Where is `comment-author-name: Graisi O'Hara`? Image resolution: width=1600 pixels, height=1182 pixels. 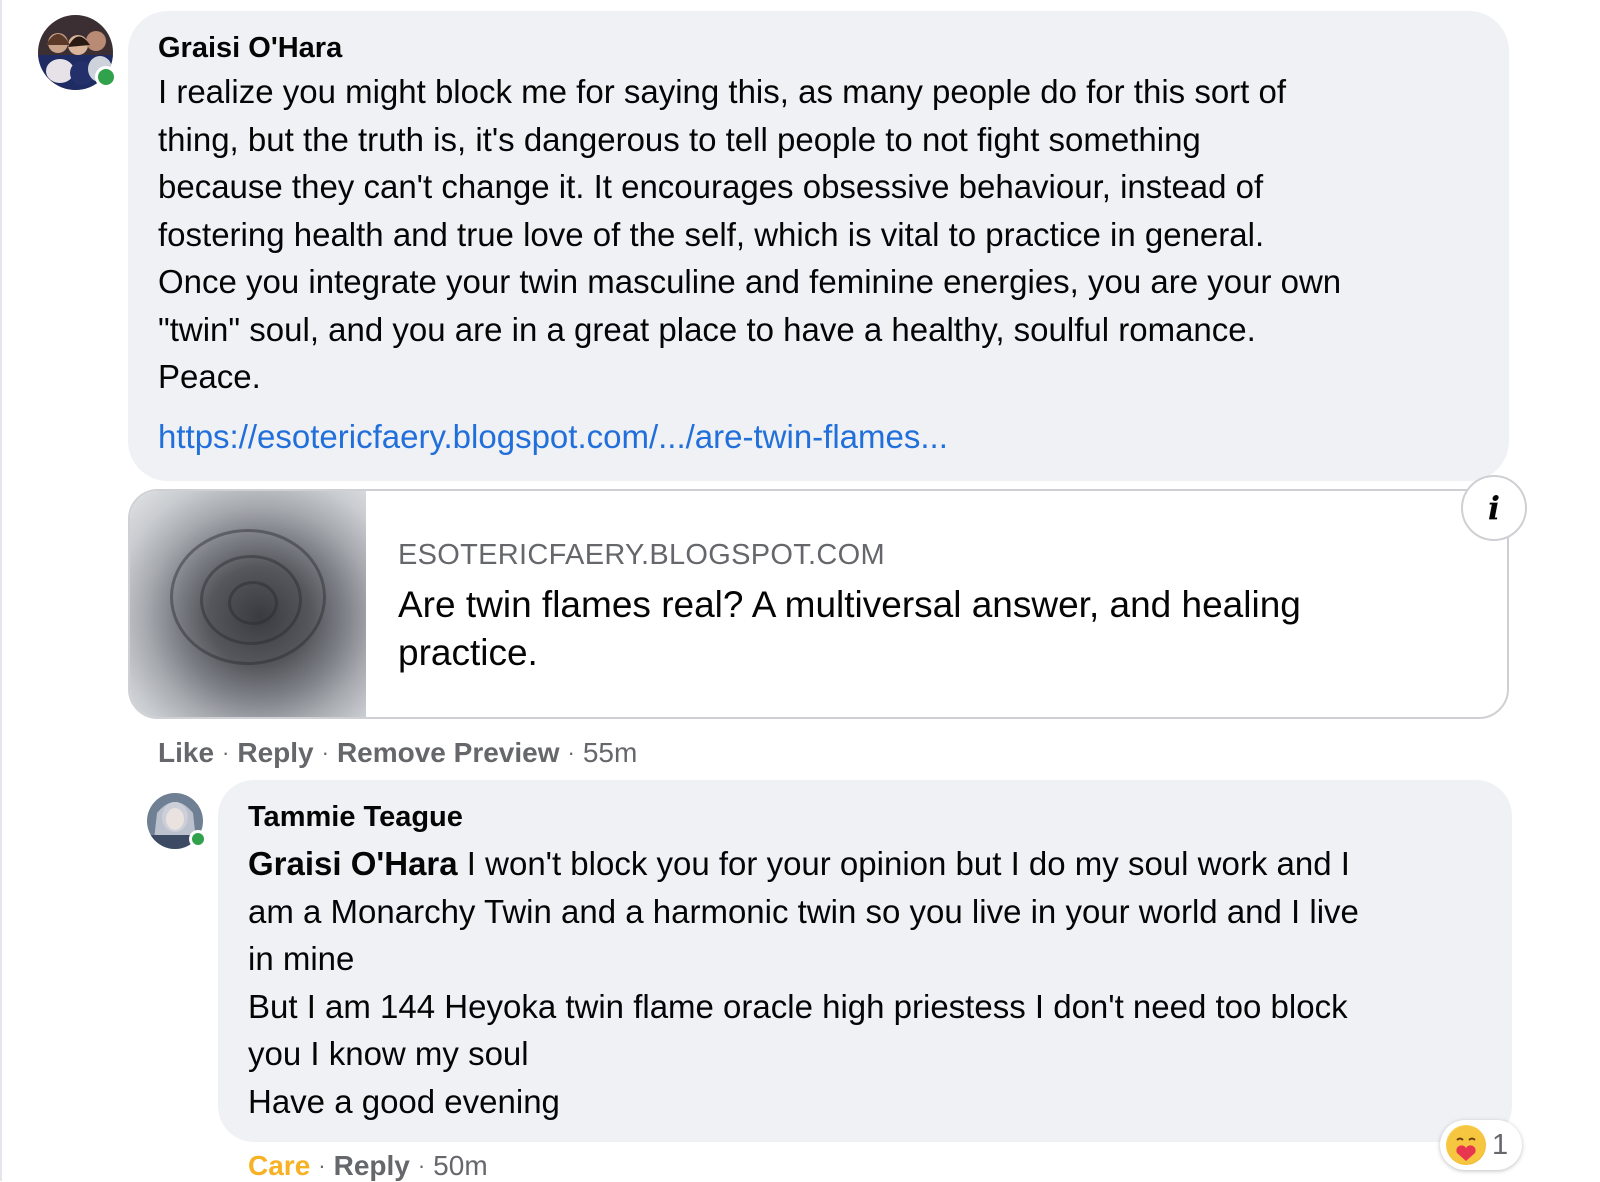
comment-author-name: Graisi O'Hara is located at coordinates (250, 48).